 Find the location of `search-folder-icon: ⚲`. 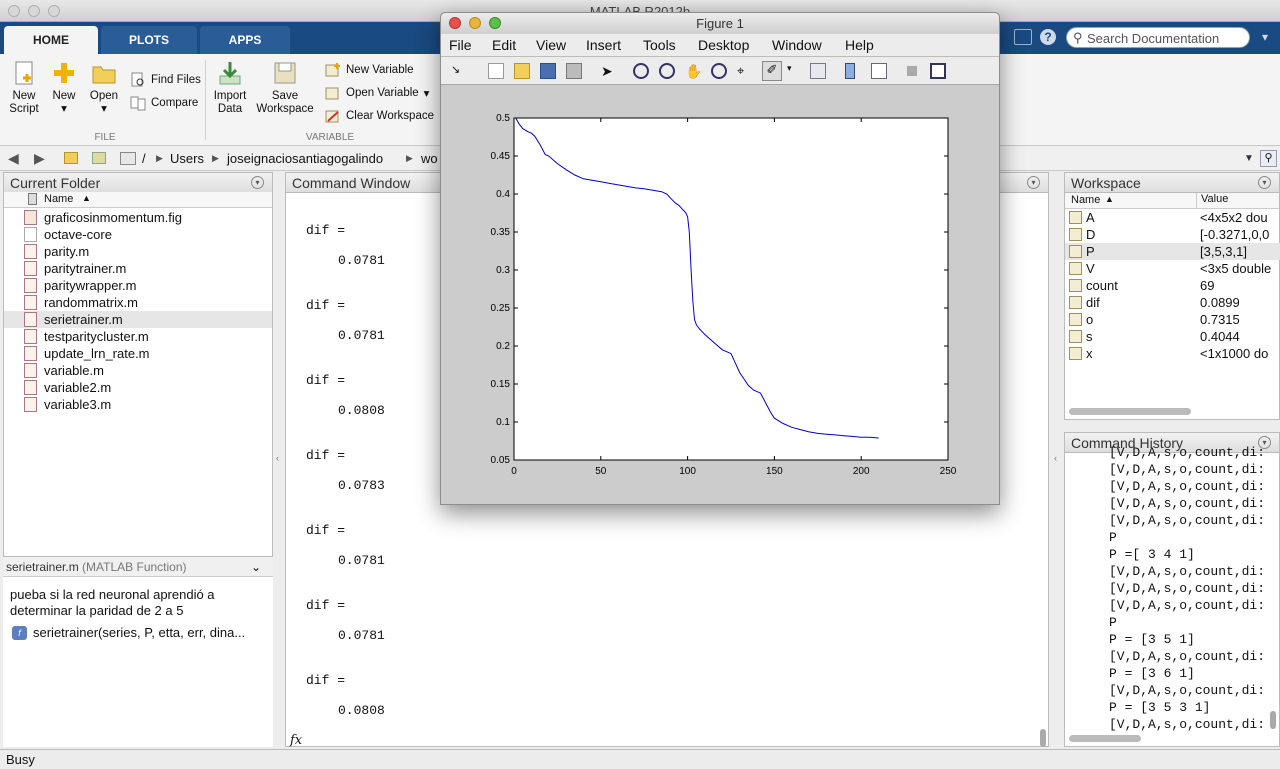

search-folder-icon: ⚲ is located at coordinates (1268, 158).